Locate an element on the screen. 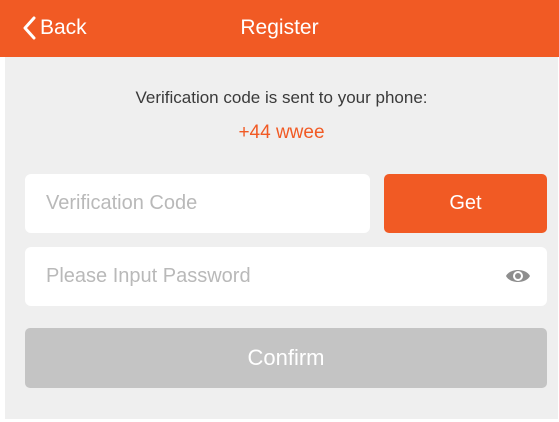 The width and height of the screenshot is (559, 422). get-code-button: Get is located at coordinates (465, 203).